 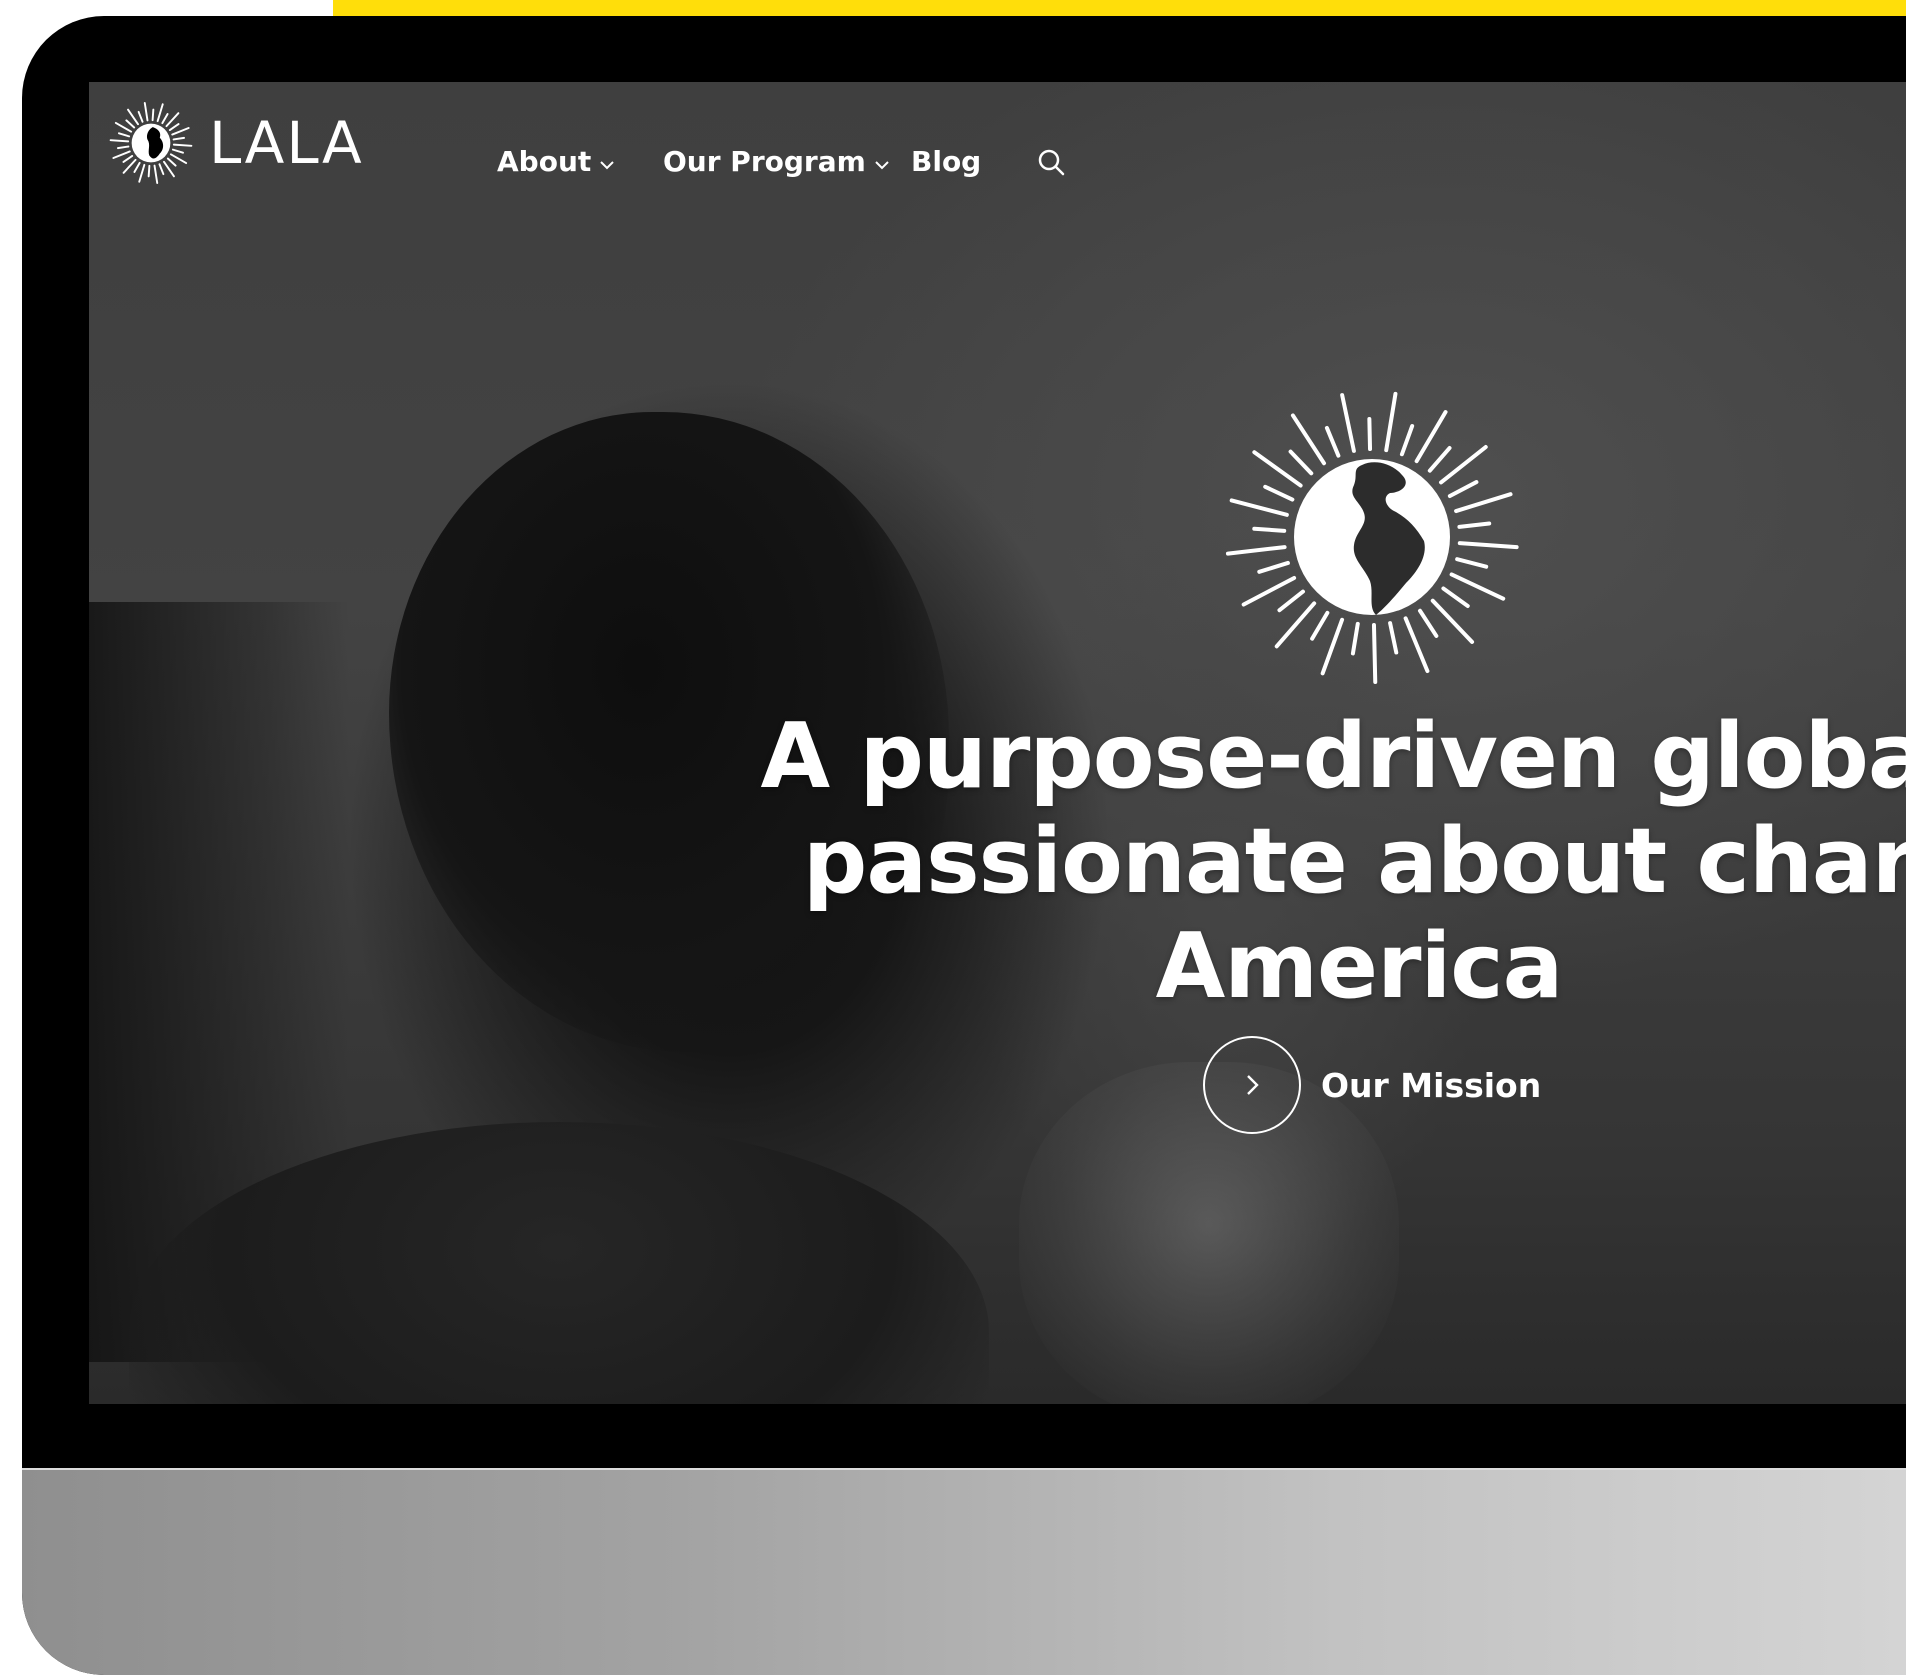 I want to click on chevron-right-icon, so click(x=1253, y=1085).